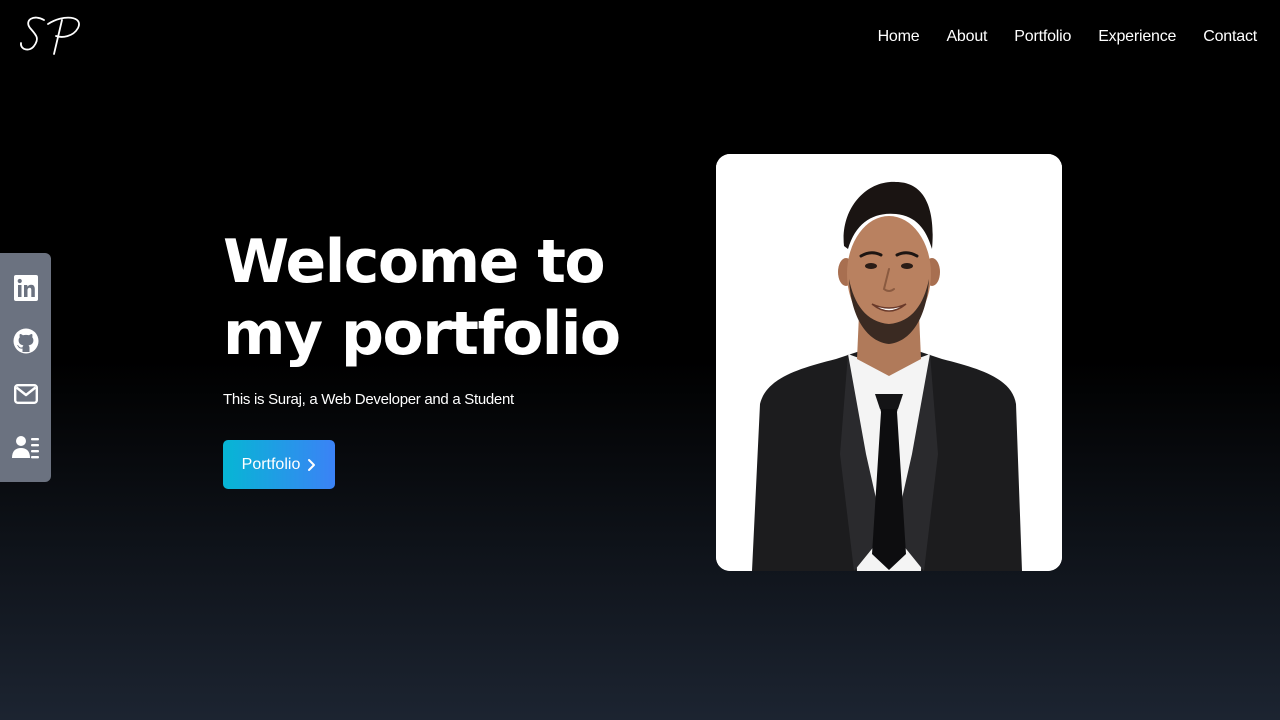 The height and width of the screenshot is (720, 1280). What do you see at coordinates (1230, 37) in the screenshot?
I see `nav-contact: Contact` at bounding box center [1230, 37].